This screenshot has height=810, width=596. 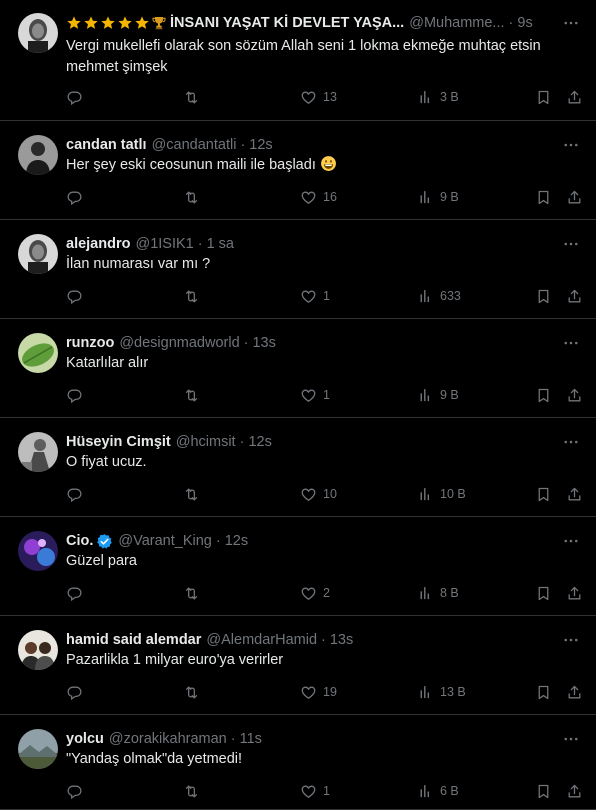 I want to click on bookmark-icon, so click(x=543, y=791).